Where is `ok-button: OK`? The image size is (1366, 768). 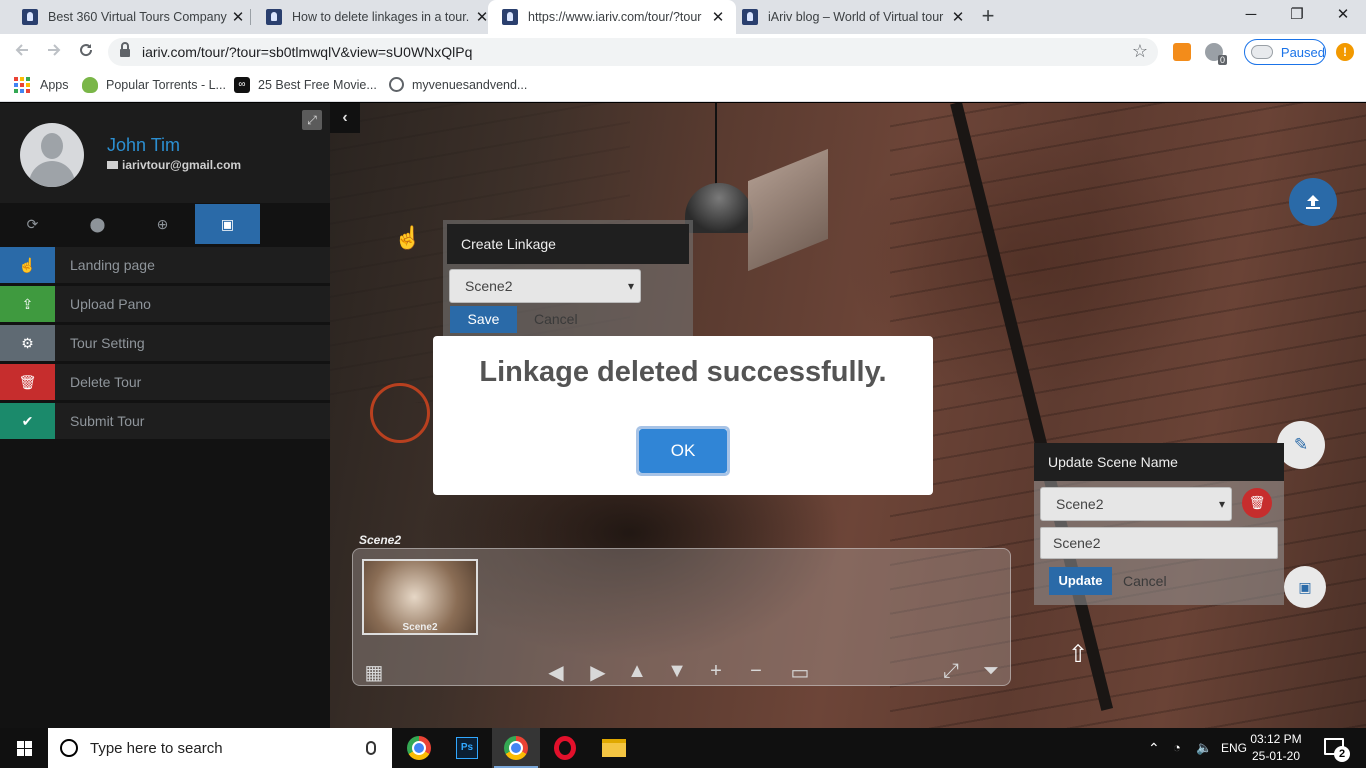
ok-button: OK is located at coordinates (683, 451).